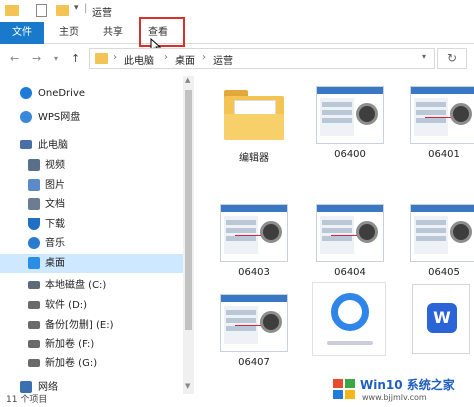 Image resolution: width=474 pixels, height=407 pixels. Describe the element at coordinates (34, 224) in the screenshot. I see `download-arrow-icon` at that location.